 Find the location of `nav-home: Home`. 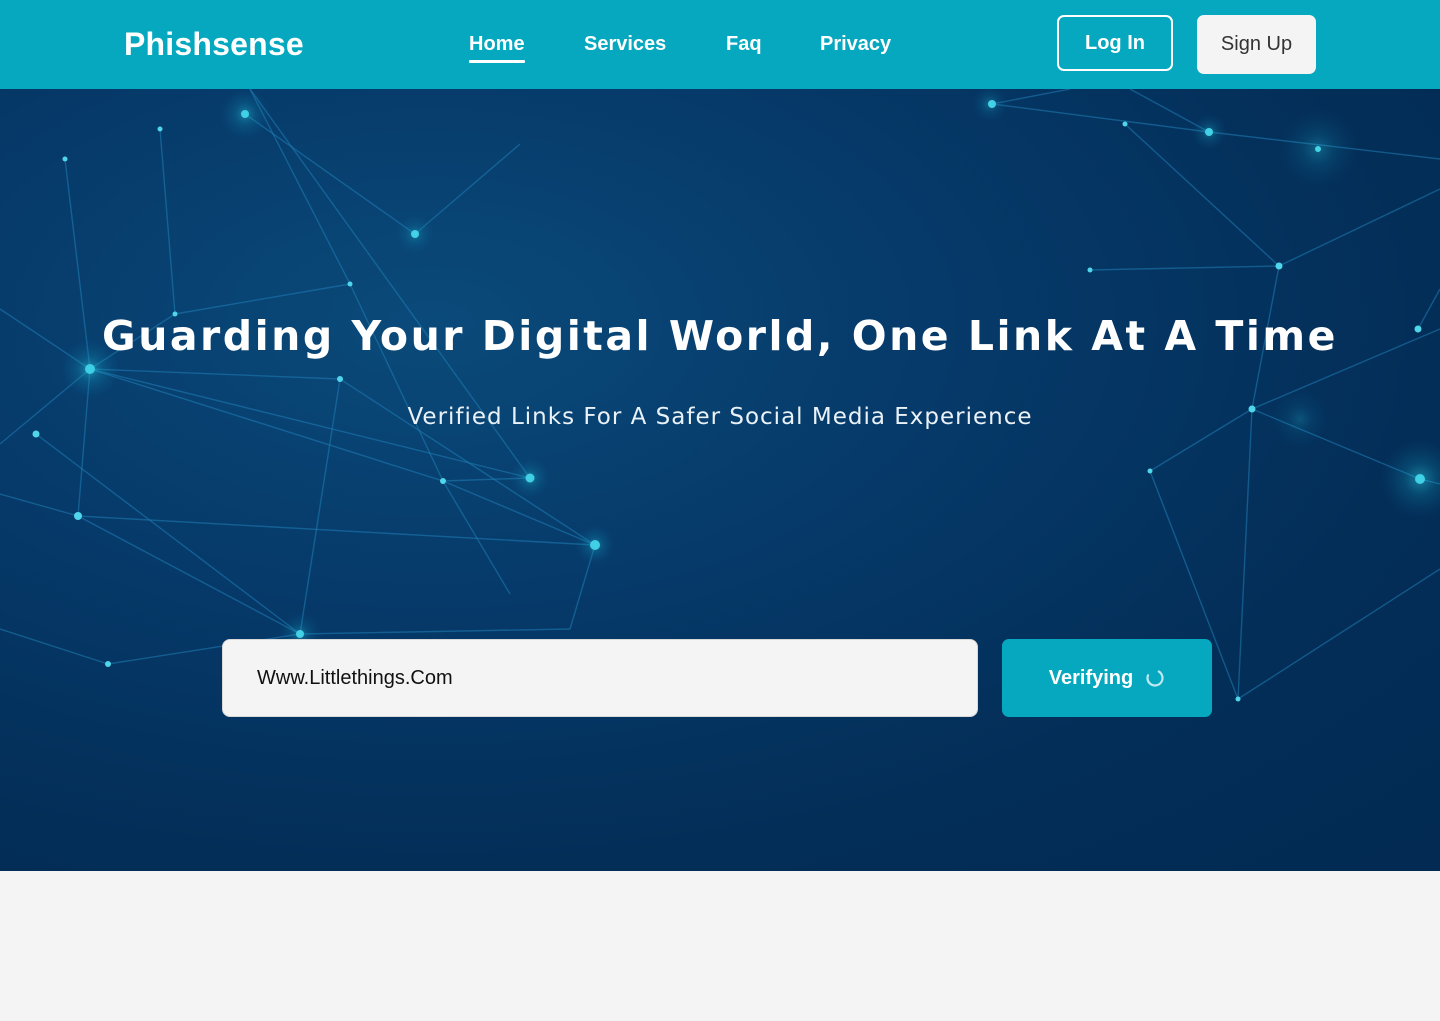

nav-home: Home is located at coordinates (497, 47).